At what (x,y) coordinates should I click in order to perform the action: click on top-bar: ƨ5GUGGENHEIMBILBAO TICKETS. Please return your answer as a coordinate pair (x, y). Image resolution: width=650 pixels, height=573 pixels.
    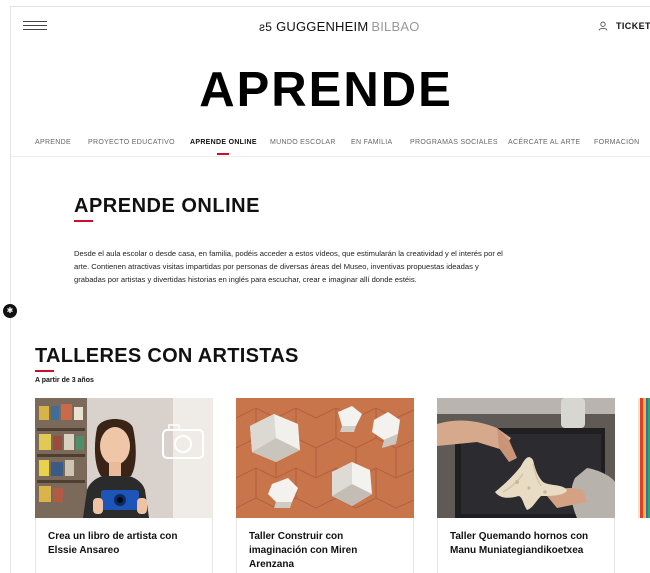
    Looking at the image, I should click on (330, 28).